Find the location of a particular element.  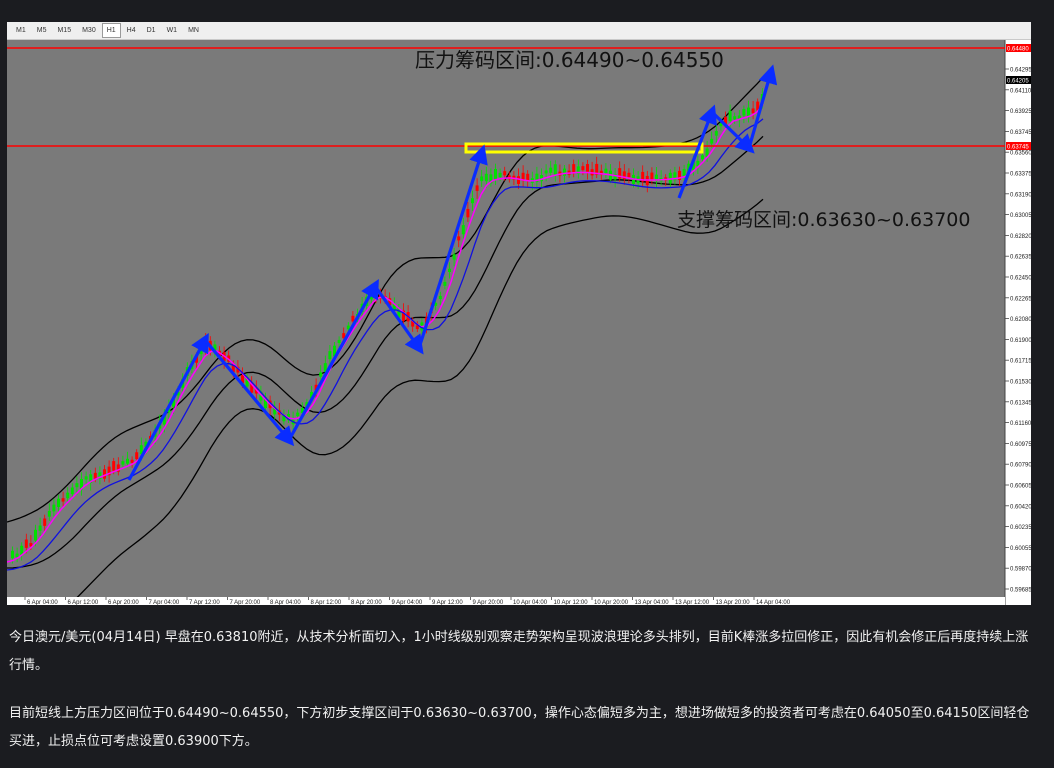

price-axis-label: 0.61900 is located at coordinates (1020, 341).